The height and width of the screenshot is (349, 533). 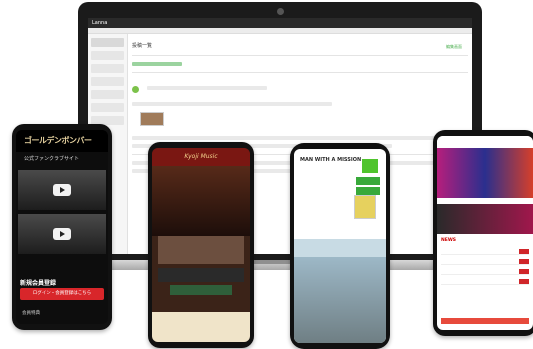 I want to click on phone-screen: NEWS, so click(x=485, y=233).